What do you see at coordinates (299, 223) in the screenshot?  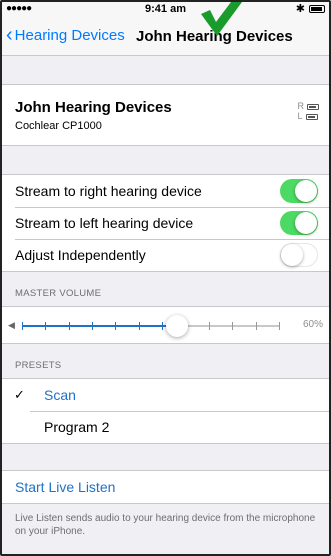 I see `stream-left-toggle` at bounding box center [299, 223].